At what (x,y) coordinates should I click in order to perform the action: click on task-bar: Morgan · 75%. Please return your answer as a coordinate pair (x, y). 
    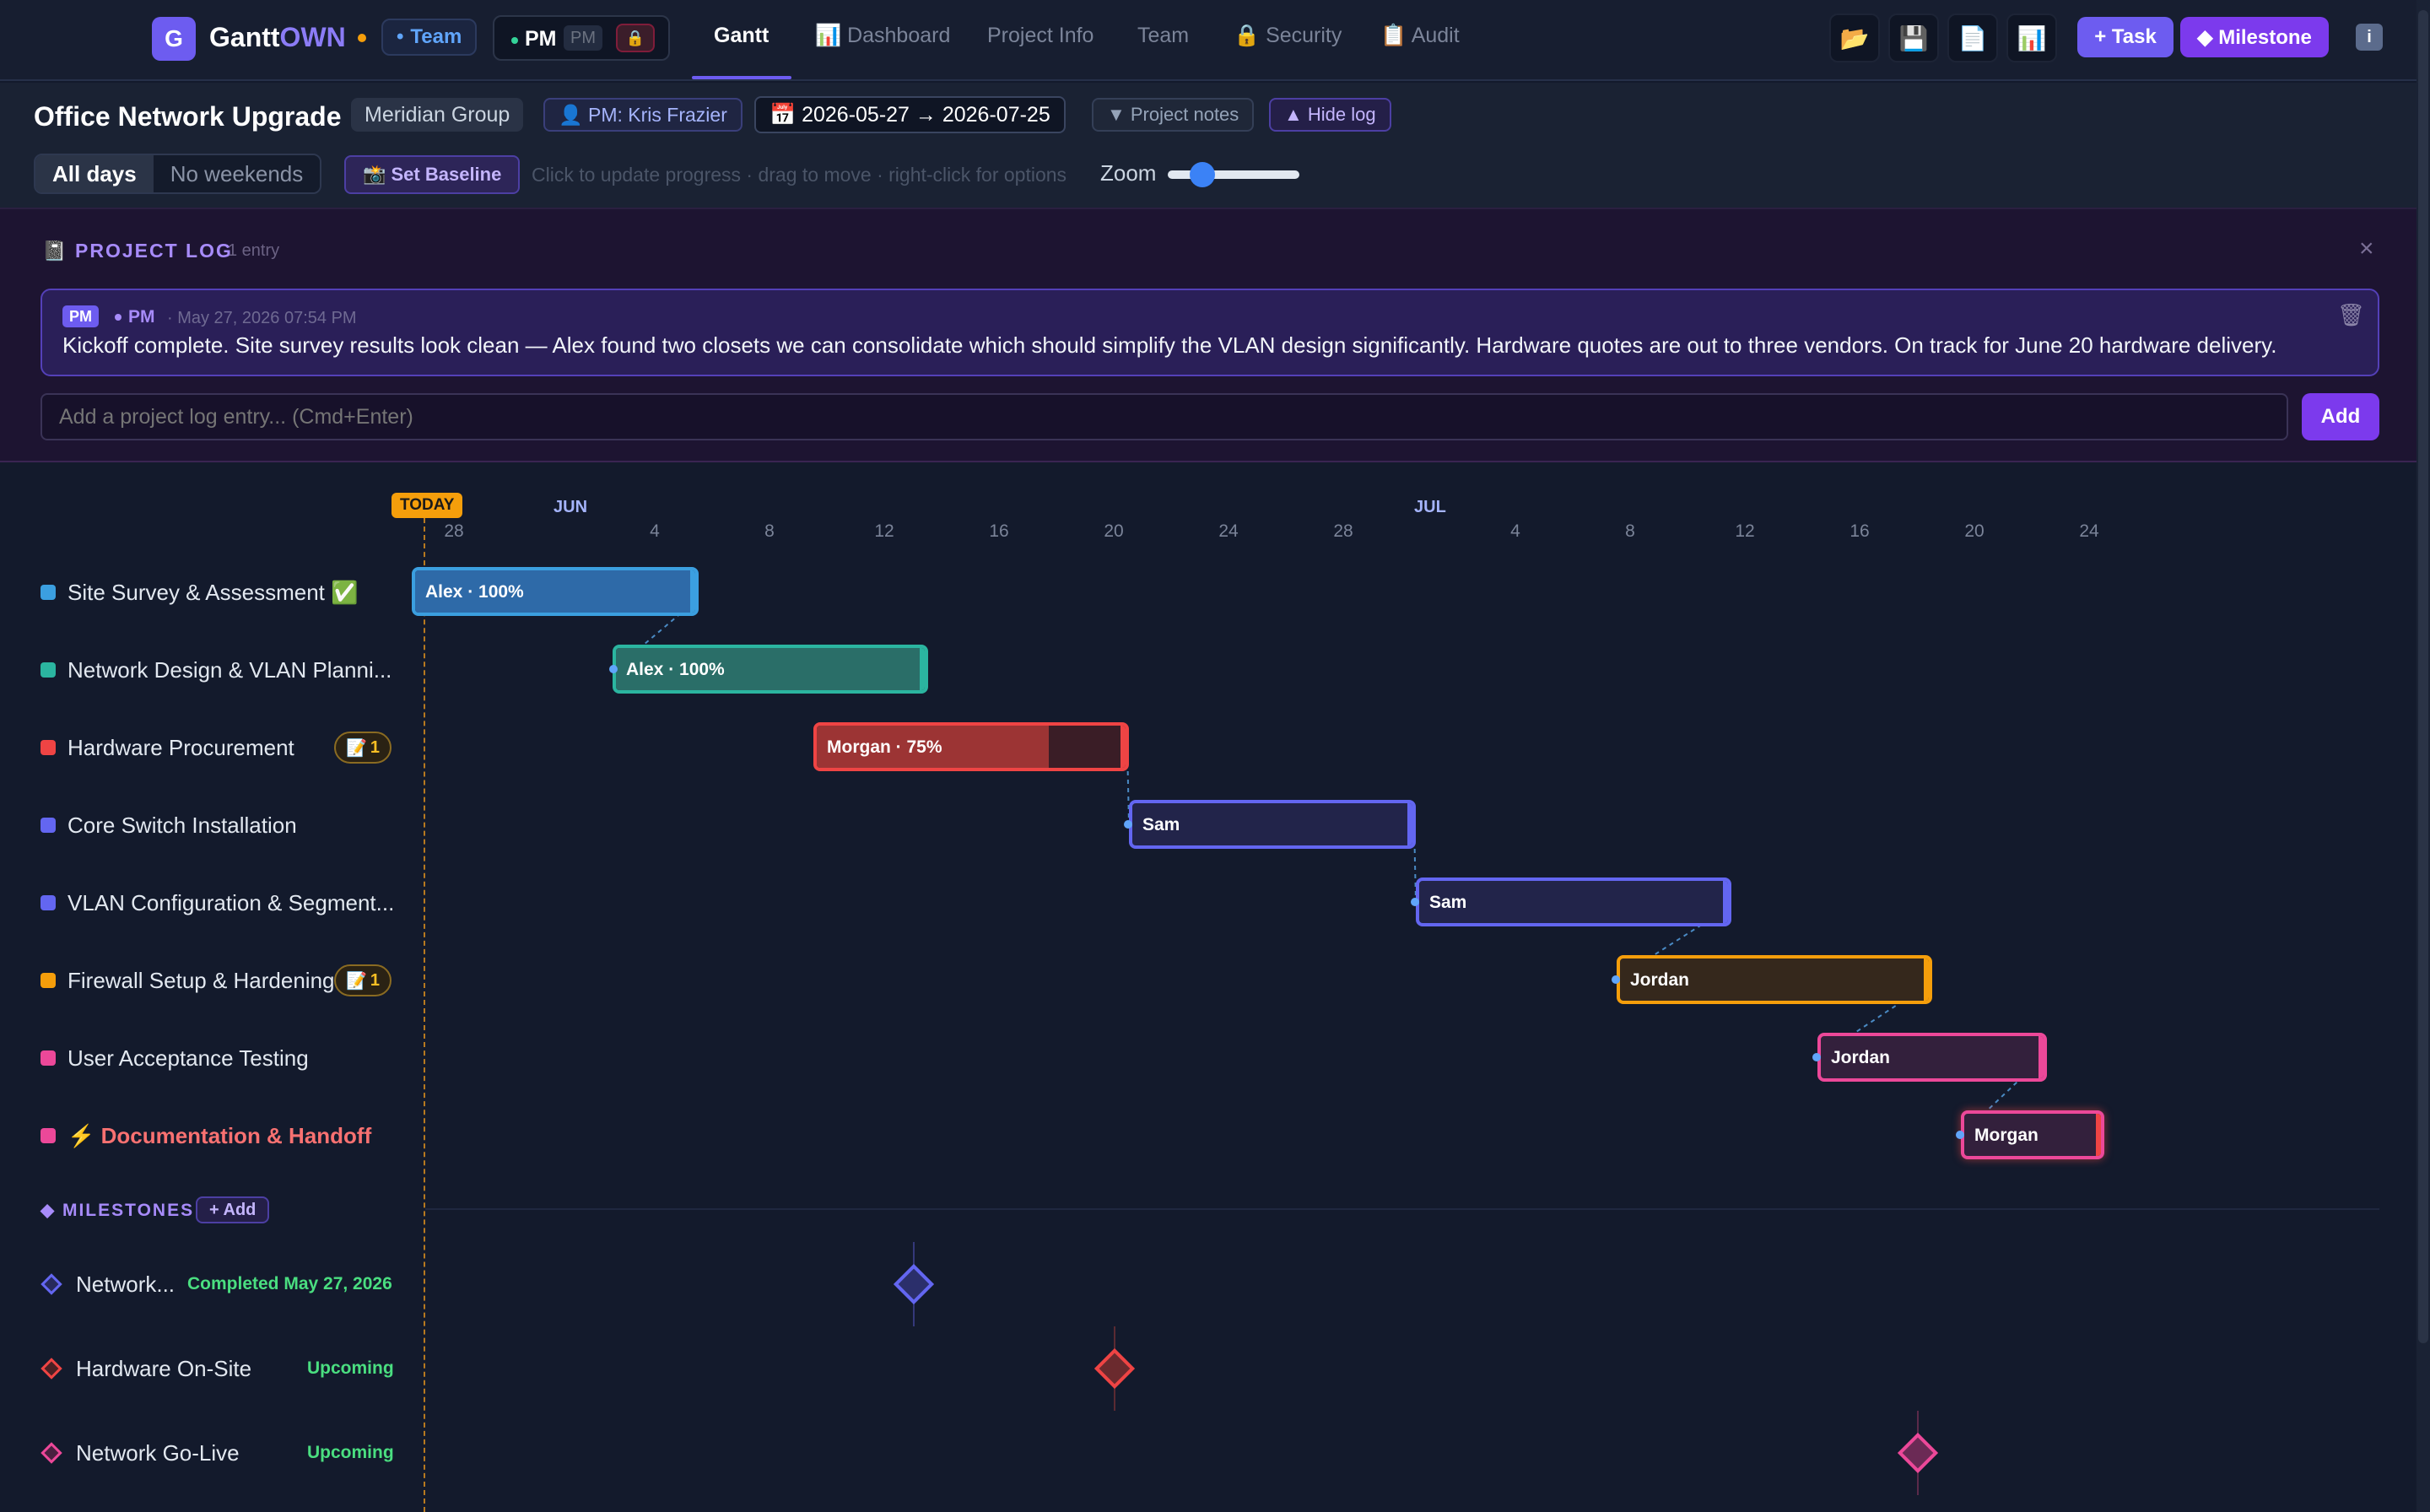
    Looking at the image, I should click on (971, 746).